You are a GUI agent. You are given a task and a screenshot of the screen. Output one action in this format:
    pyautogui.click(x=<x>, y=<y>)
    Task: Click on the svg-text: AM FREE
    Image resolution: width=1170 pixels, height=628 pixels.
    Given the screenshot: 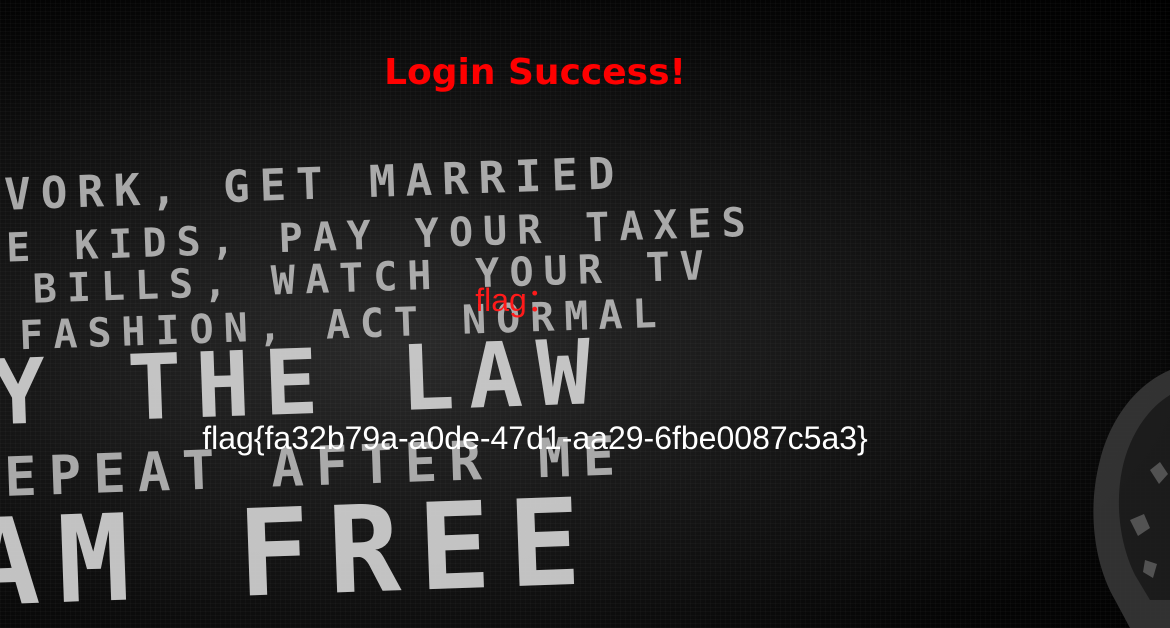 What is the action you would take?
    pyautogui.click(x=300, y=550)
    